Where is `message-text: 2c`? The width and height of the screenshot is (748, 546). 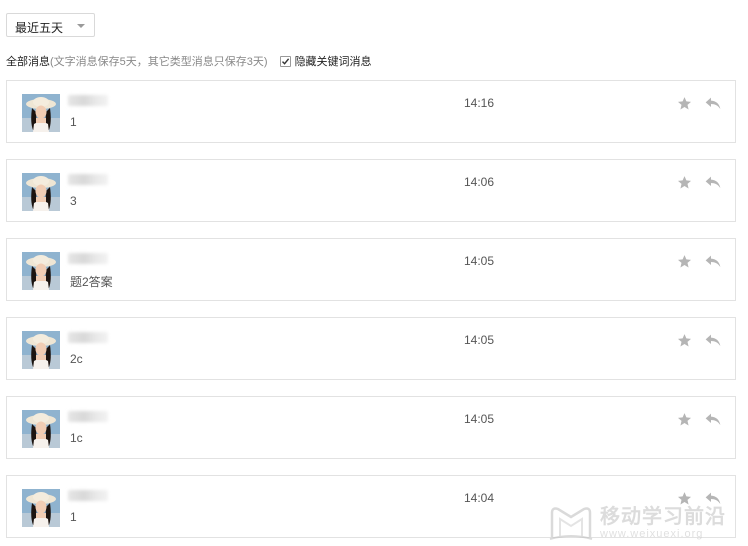 message-text: 2c is located at coordinates (76, 359).